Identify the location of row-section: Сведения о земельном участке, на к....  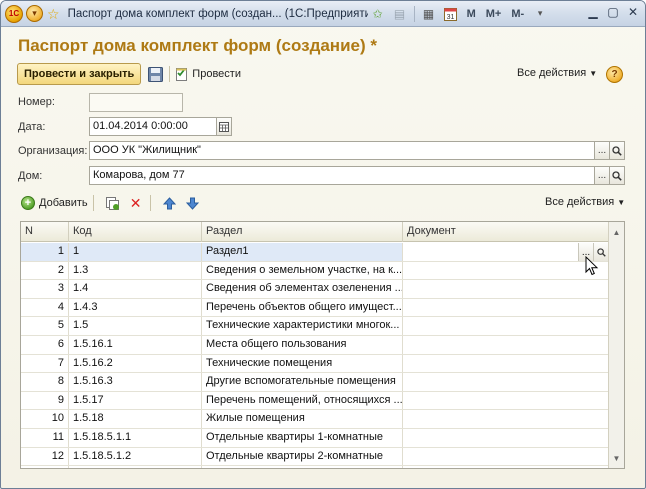
(302, 270).